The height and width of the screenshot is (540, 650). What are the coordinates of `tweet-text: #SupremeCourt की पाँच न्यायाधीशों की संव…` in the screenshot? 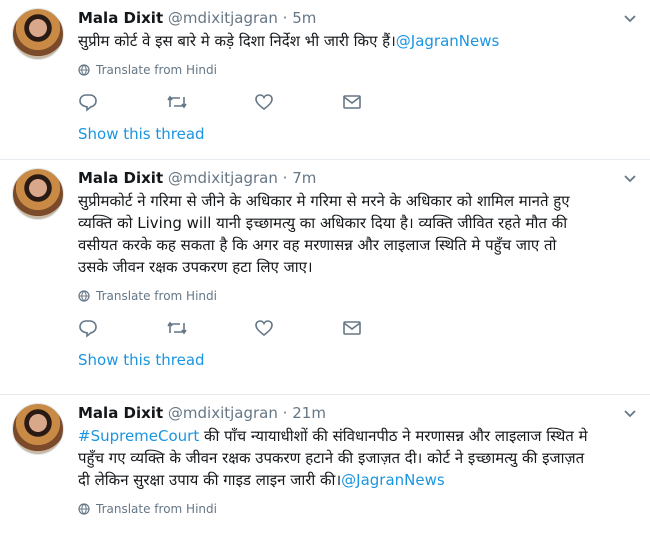 It's located at (354, 458).